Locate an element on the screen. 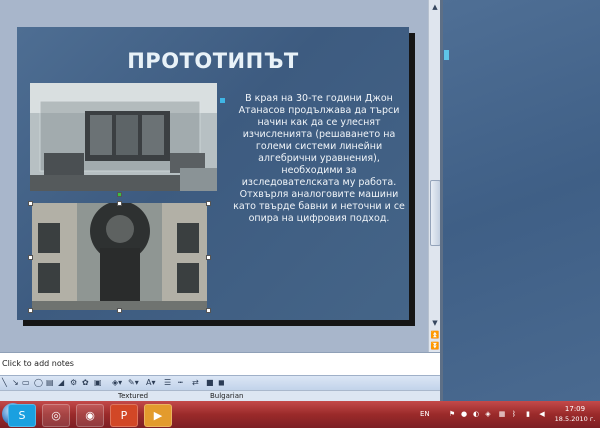 This screenshot has width=600, height=428. slide-title: ПРОТОТИПЪТ is located at coordinates (213, 61).